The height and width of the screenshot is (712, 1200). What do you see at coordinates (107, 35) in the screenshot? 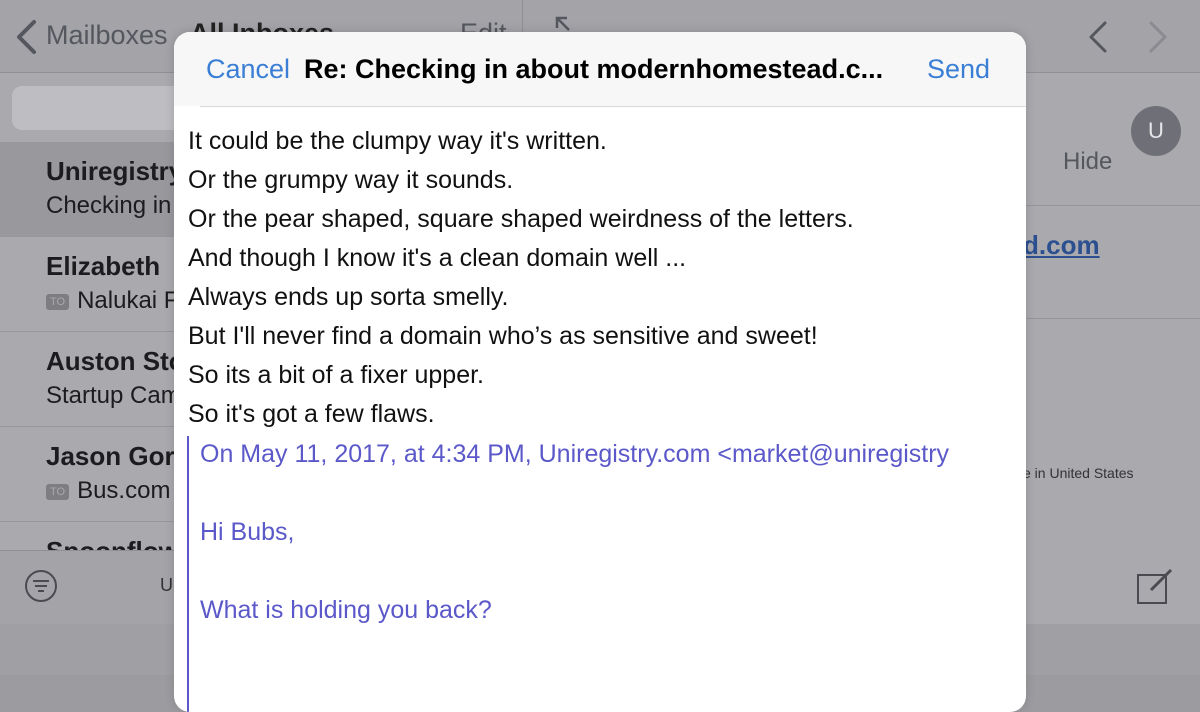
I see `back-to-mailboxes-link: Mailboxes` at bounding box center [107, 35].